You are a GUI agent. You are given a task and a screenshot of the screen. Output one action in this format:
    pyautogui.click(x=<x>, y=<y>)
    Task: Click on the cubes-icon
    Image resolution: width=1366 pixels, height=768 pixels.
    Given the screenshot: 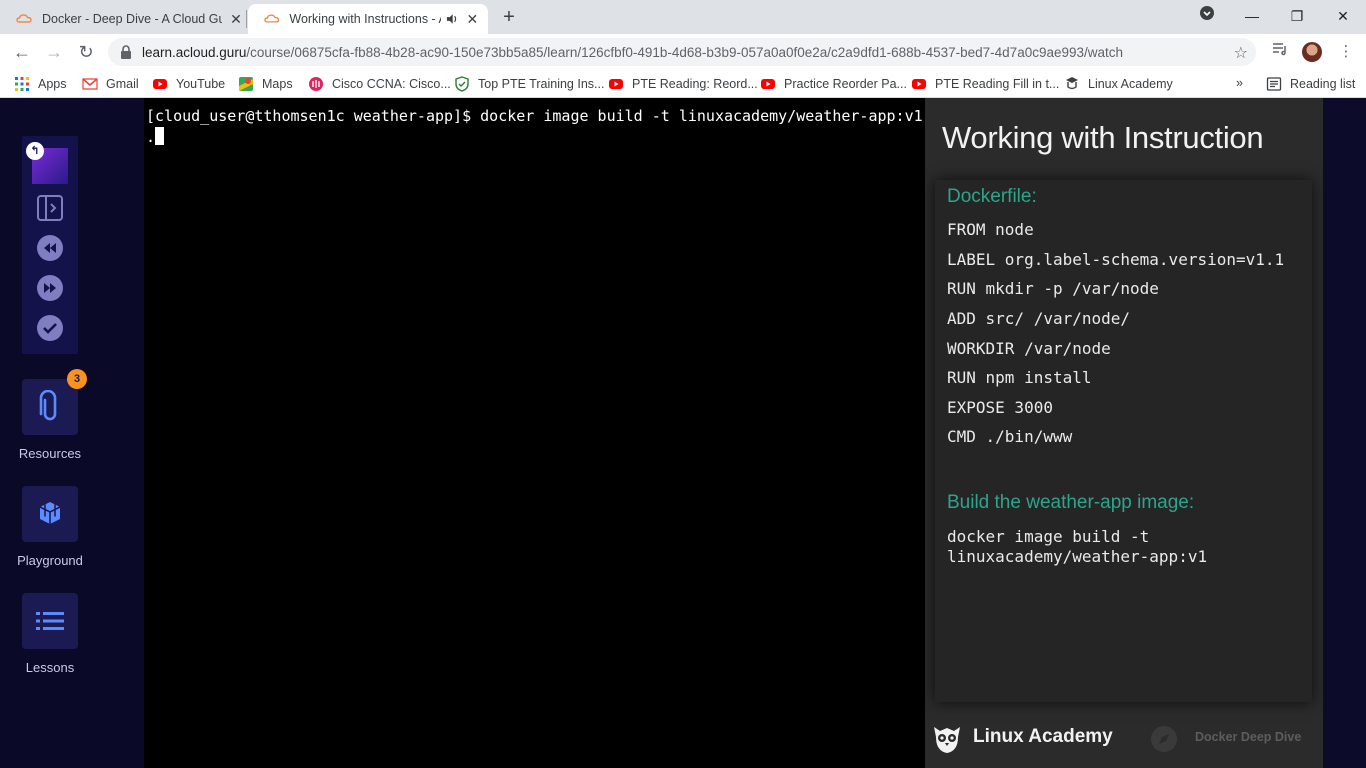 What is the action you would take?
    pyautogui.click(x=50, y=513)
    